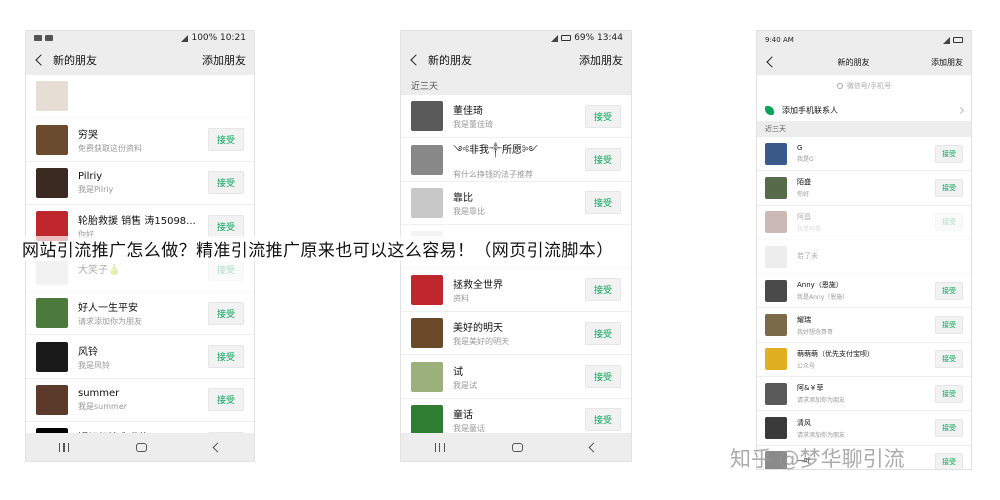 The height and width of the screenshot is (500, 1000). Describe the element at coordinates (880, 257) in the screenshot. I see `friend-info: 若了未` at that location.